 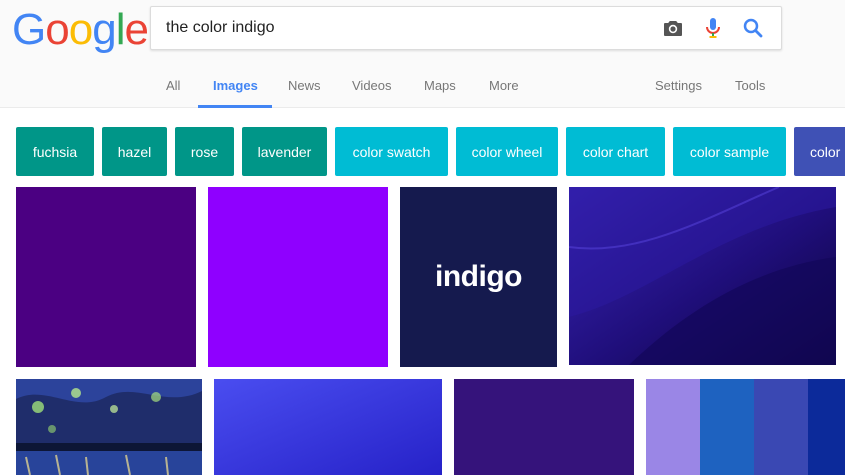 What do you see at coordinates (391, 151) in the screenshot?
I see `chip-color-swatch: color swatch` at bounding box center [391, 151].